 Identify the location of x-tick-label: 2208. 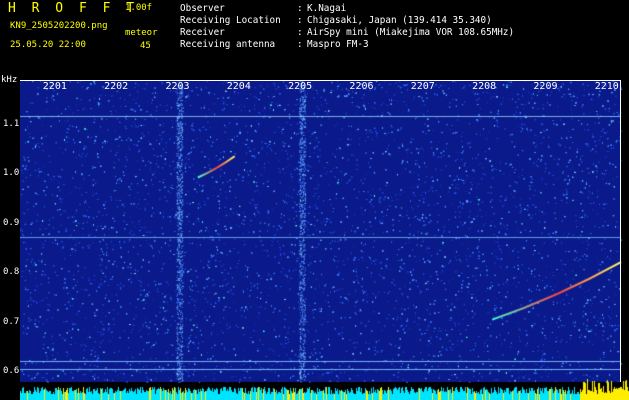
(484, 86).